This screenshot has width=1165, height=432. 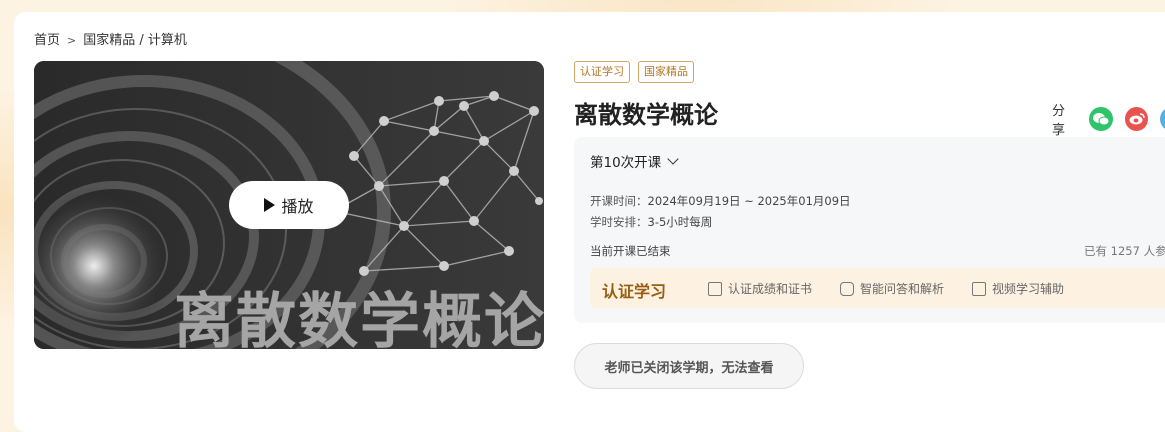 What do you see at coordinates (1101, 119) in the screenshot?
I see `wechat-icon` at bounding box center [1101, 119].